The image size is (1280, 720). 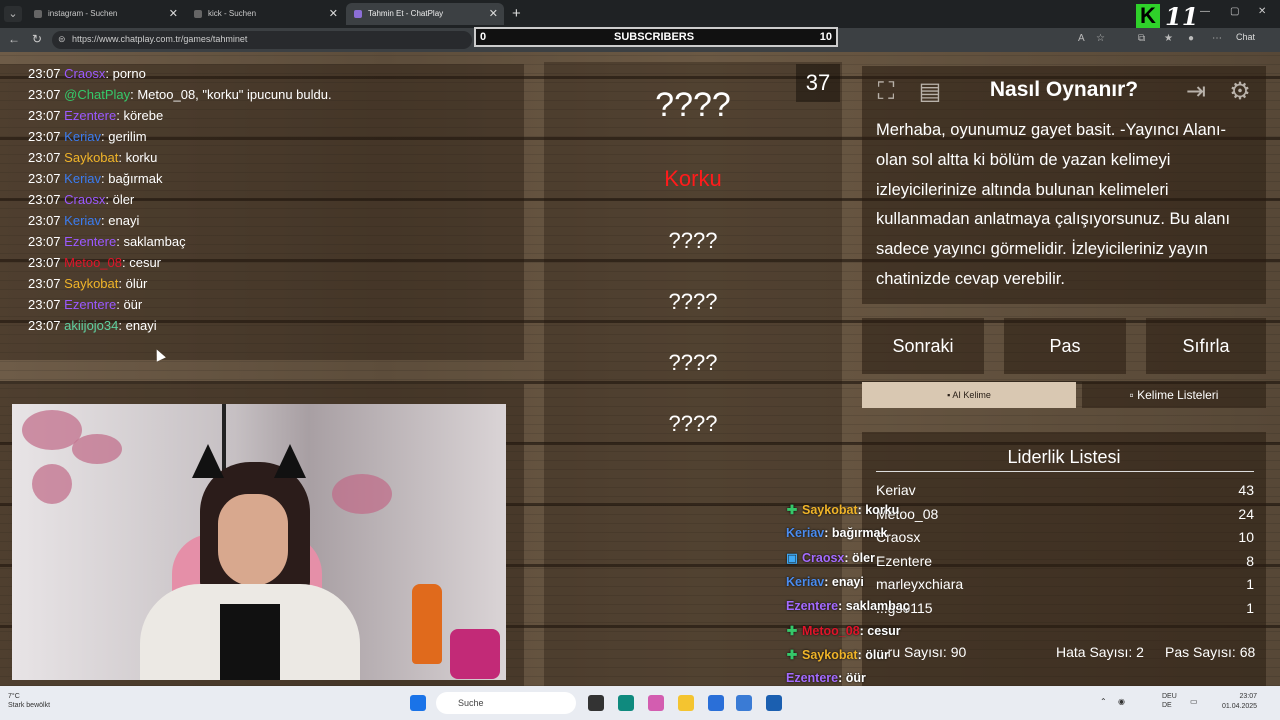 I want to click on overlay-chat-message: Keriav: enayi, so click(x=825, y=582).